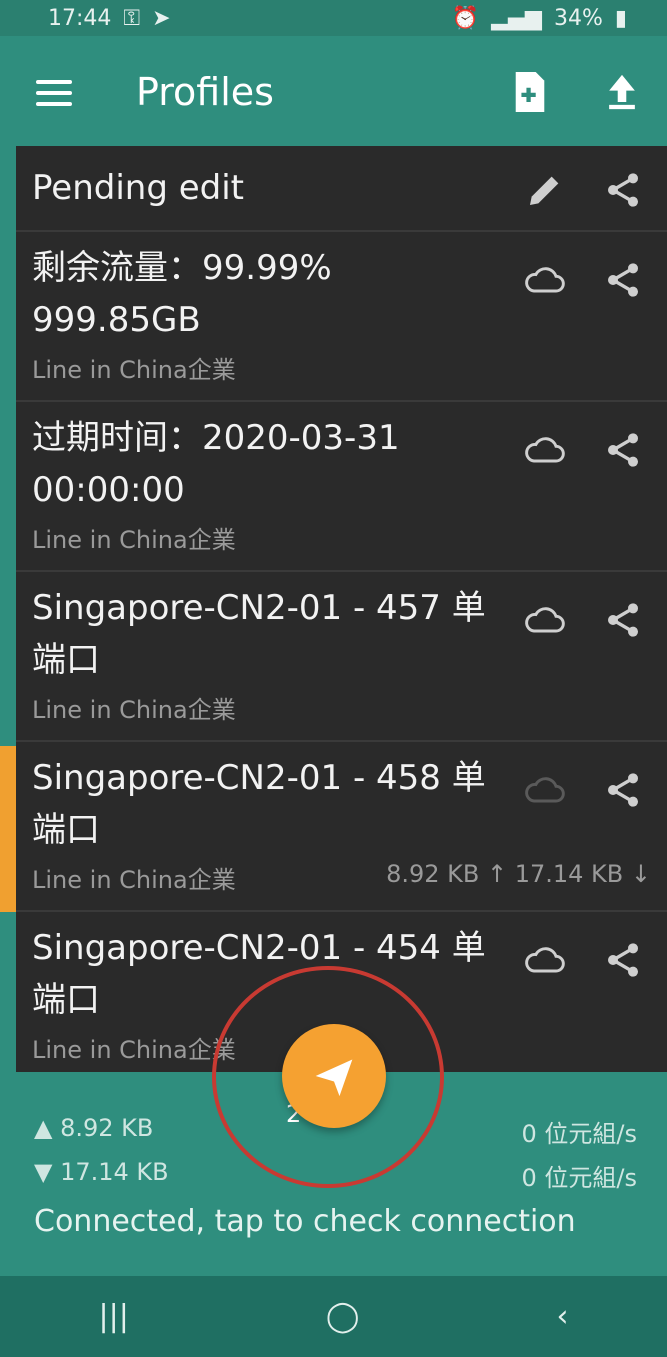 The image size is (667, 1357). Describe the element at coordinates (341, 189) in the screenshot. I see `profile-row-pending: Pending edit` at that location.